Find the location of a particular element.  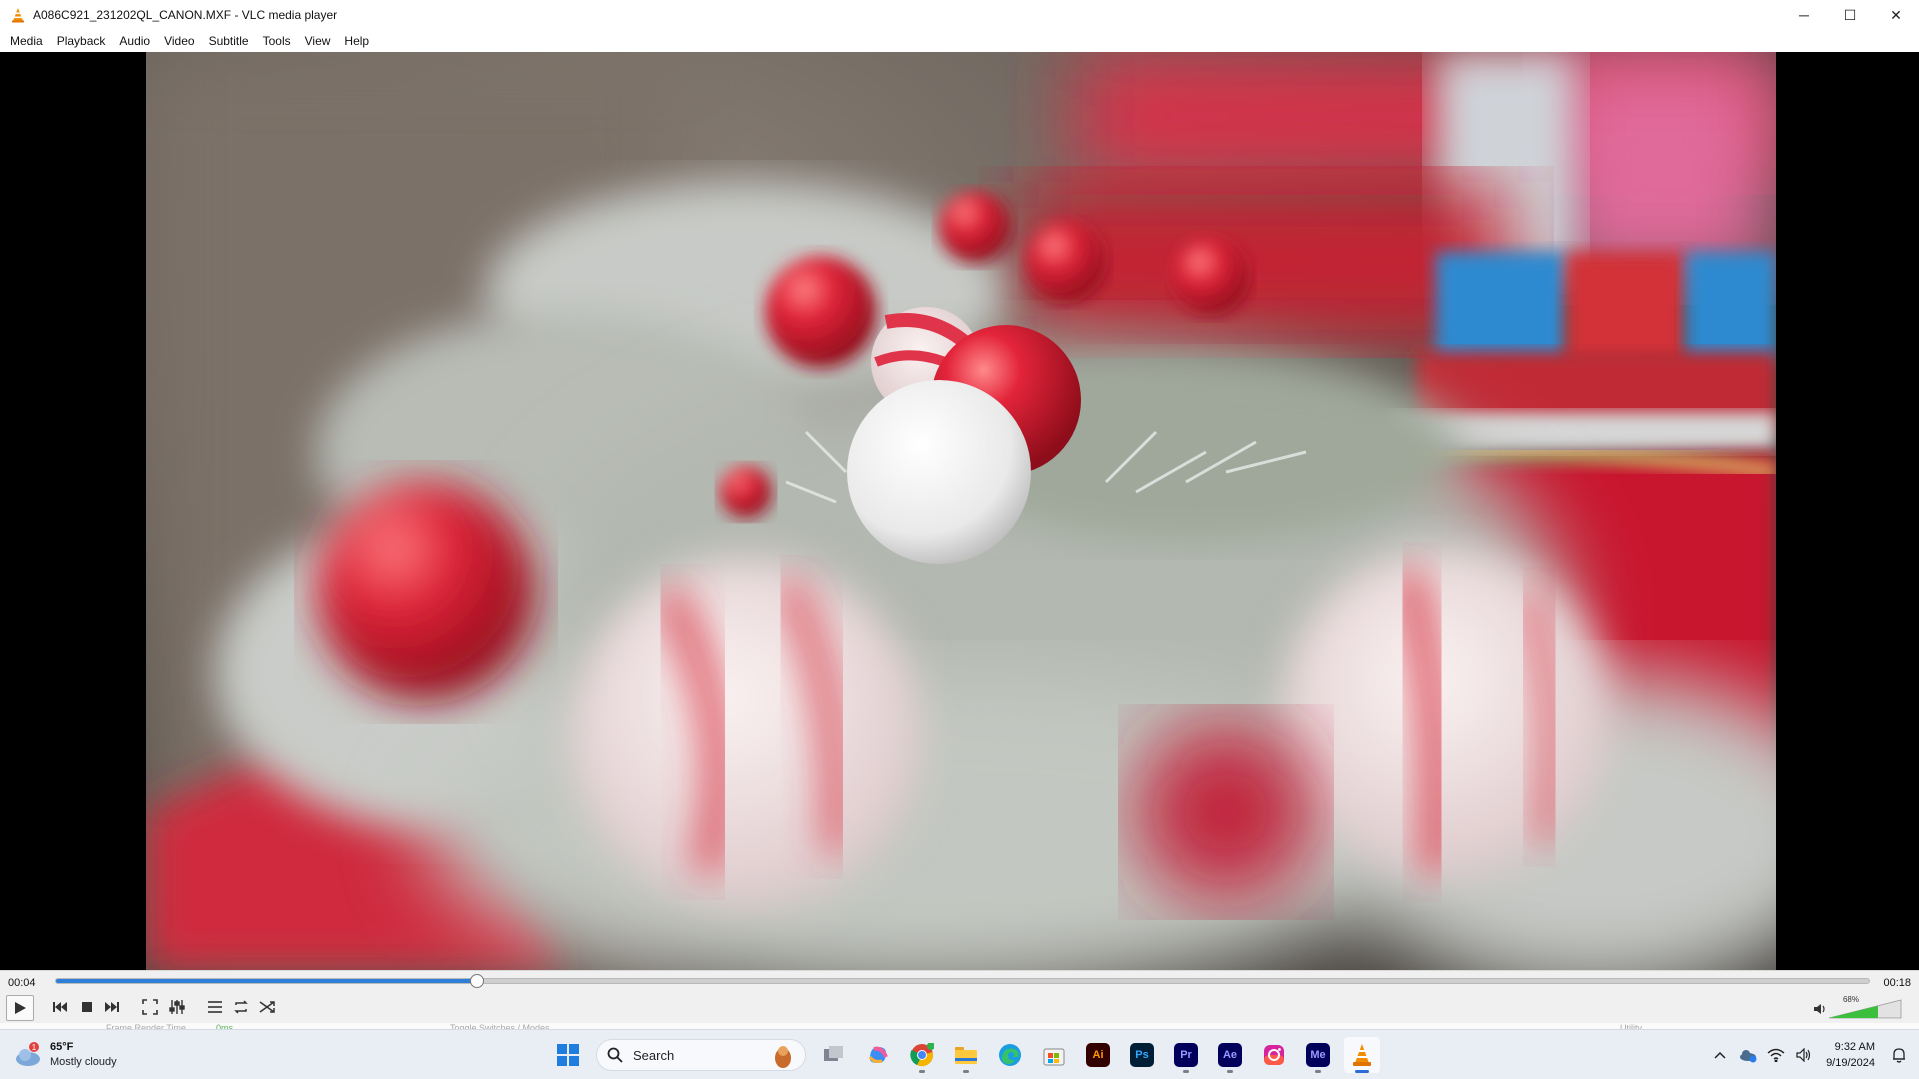

weather-badge: 1 is located at coordinates (34, 1047).